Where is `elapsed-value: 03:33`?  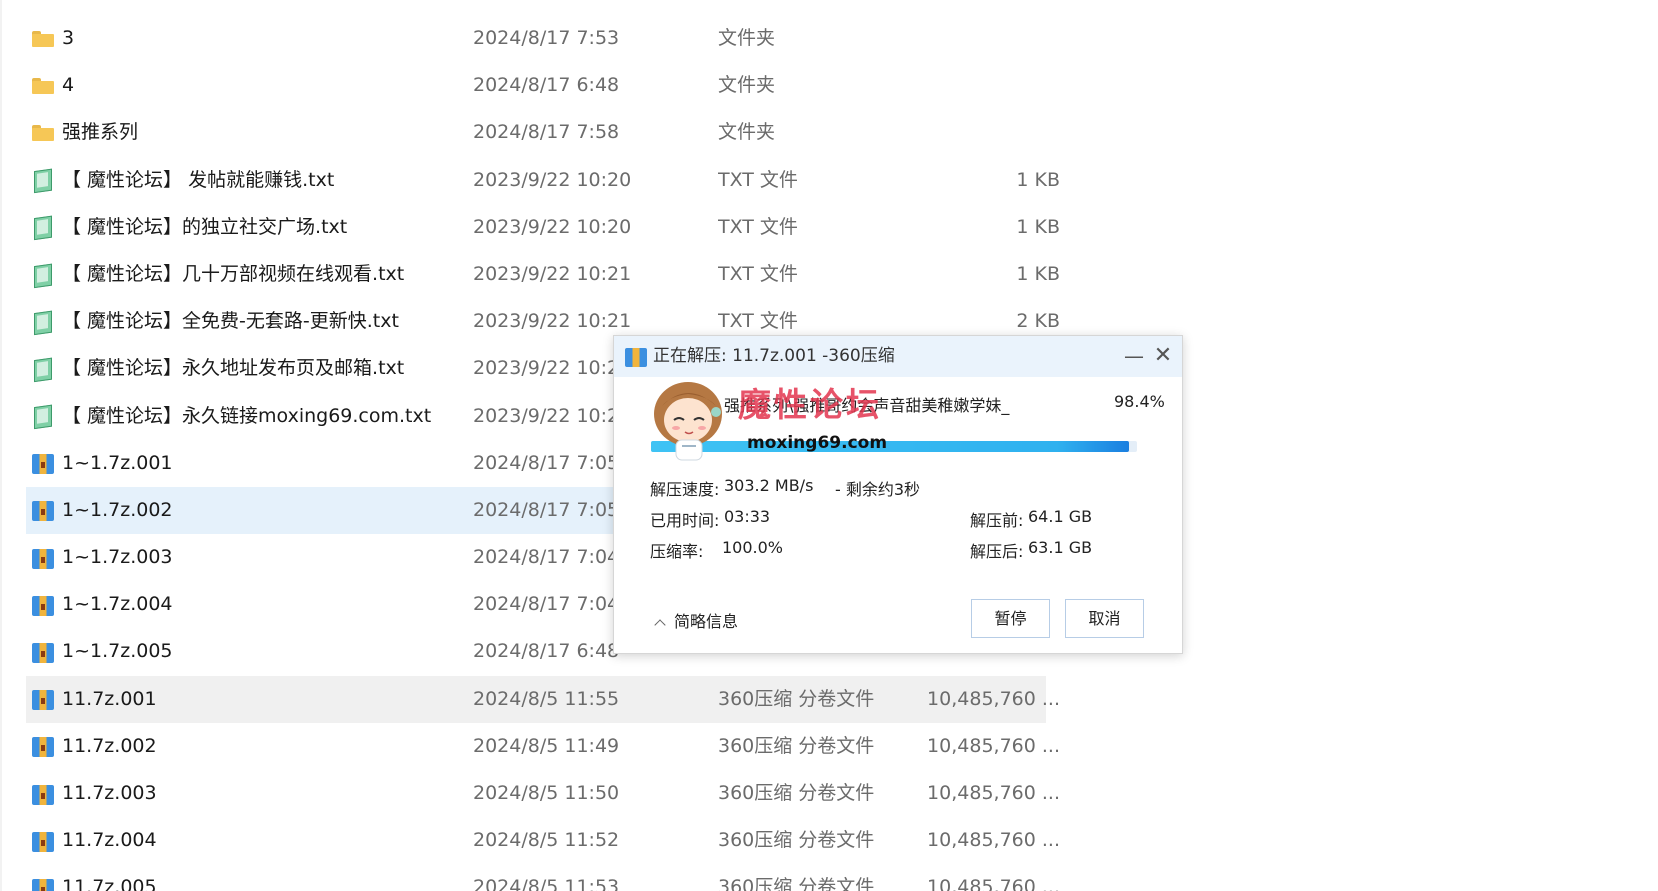
elapsed-value: 03:33 is located at coordinates (747, 516).